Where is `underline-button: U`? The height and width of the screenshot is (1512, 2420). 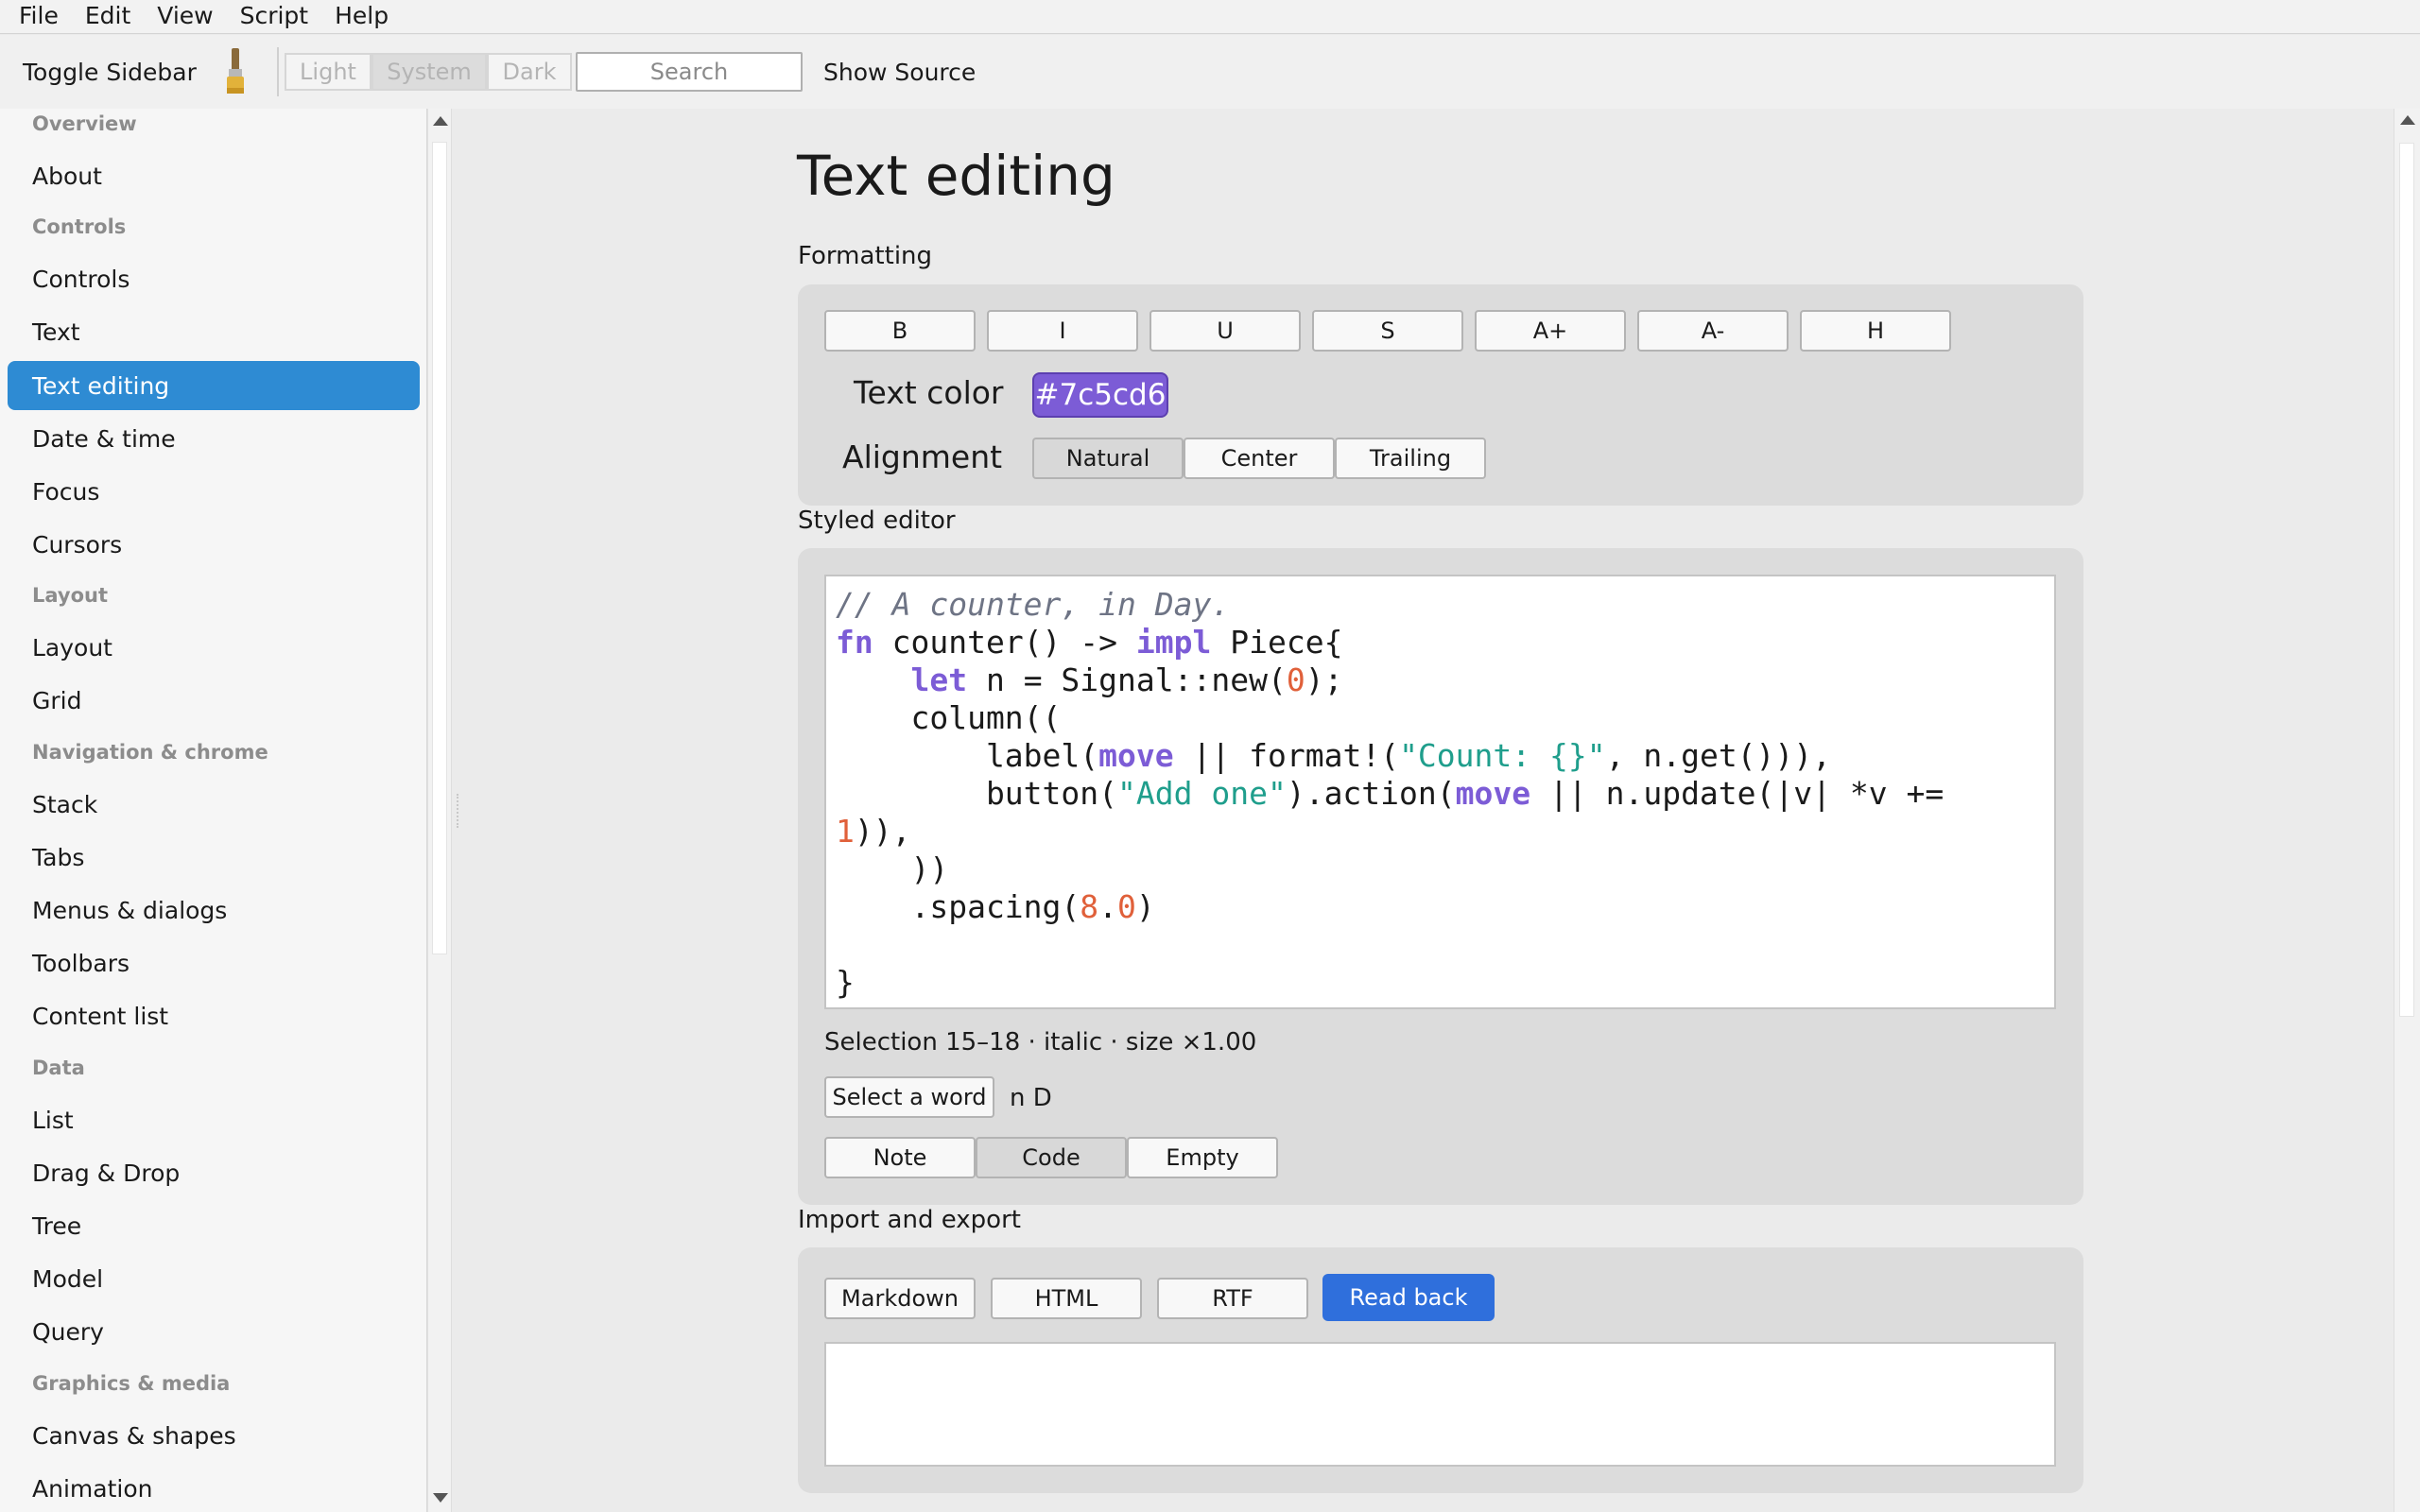 underline-button: U is located at coordinates (1225, 331).